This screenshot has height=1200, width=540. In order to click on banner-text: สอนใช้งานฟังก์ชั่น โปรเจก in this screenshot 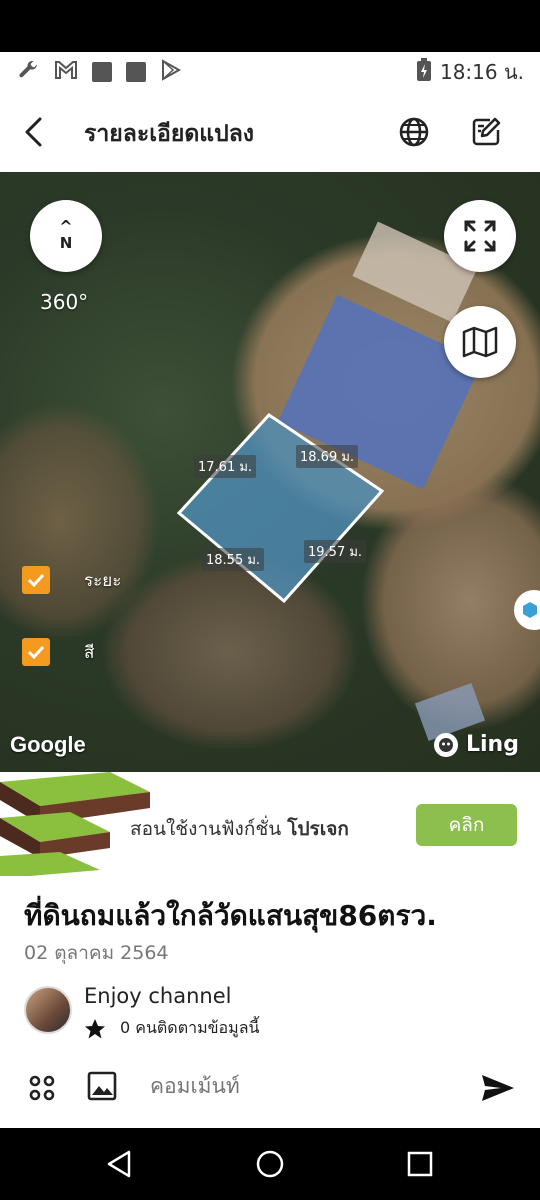, I will do `click(239, 829)`.